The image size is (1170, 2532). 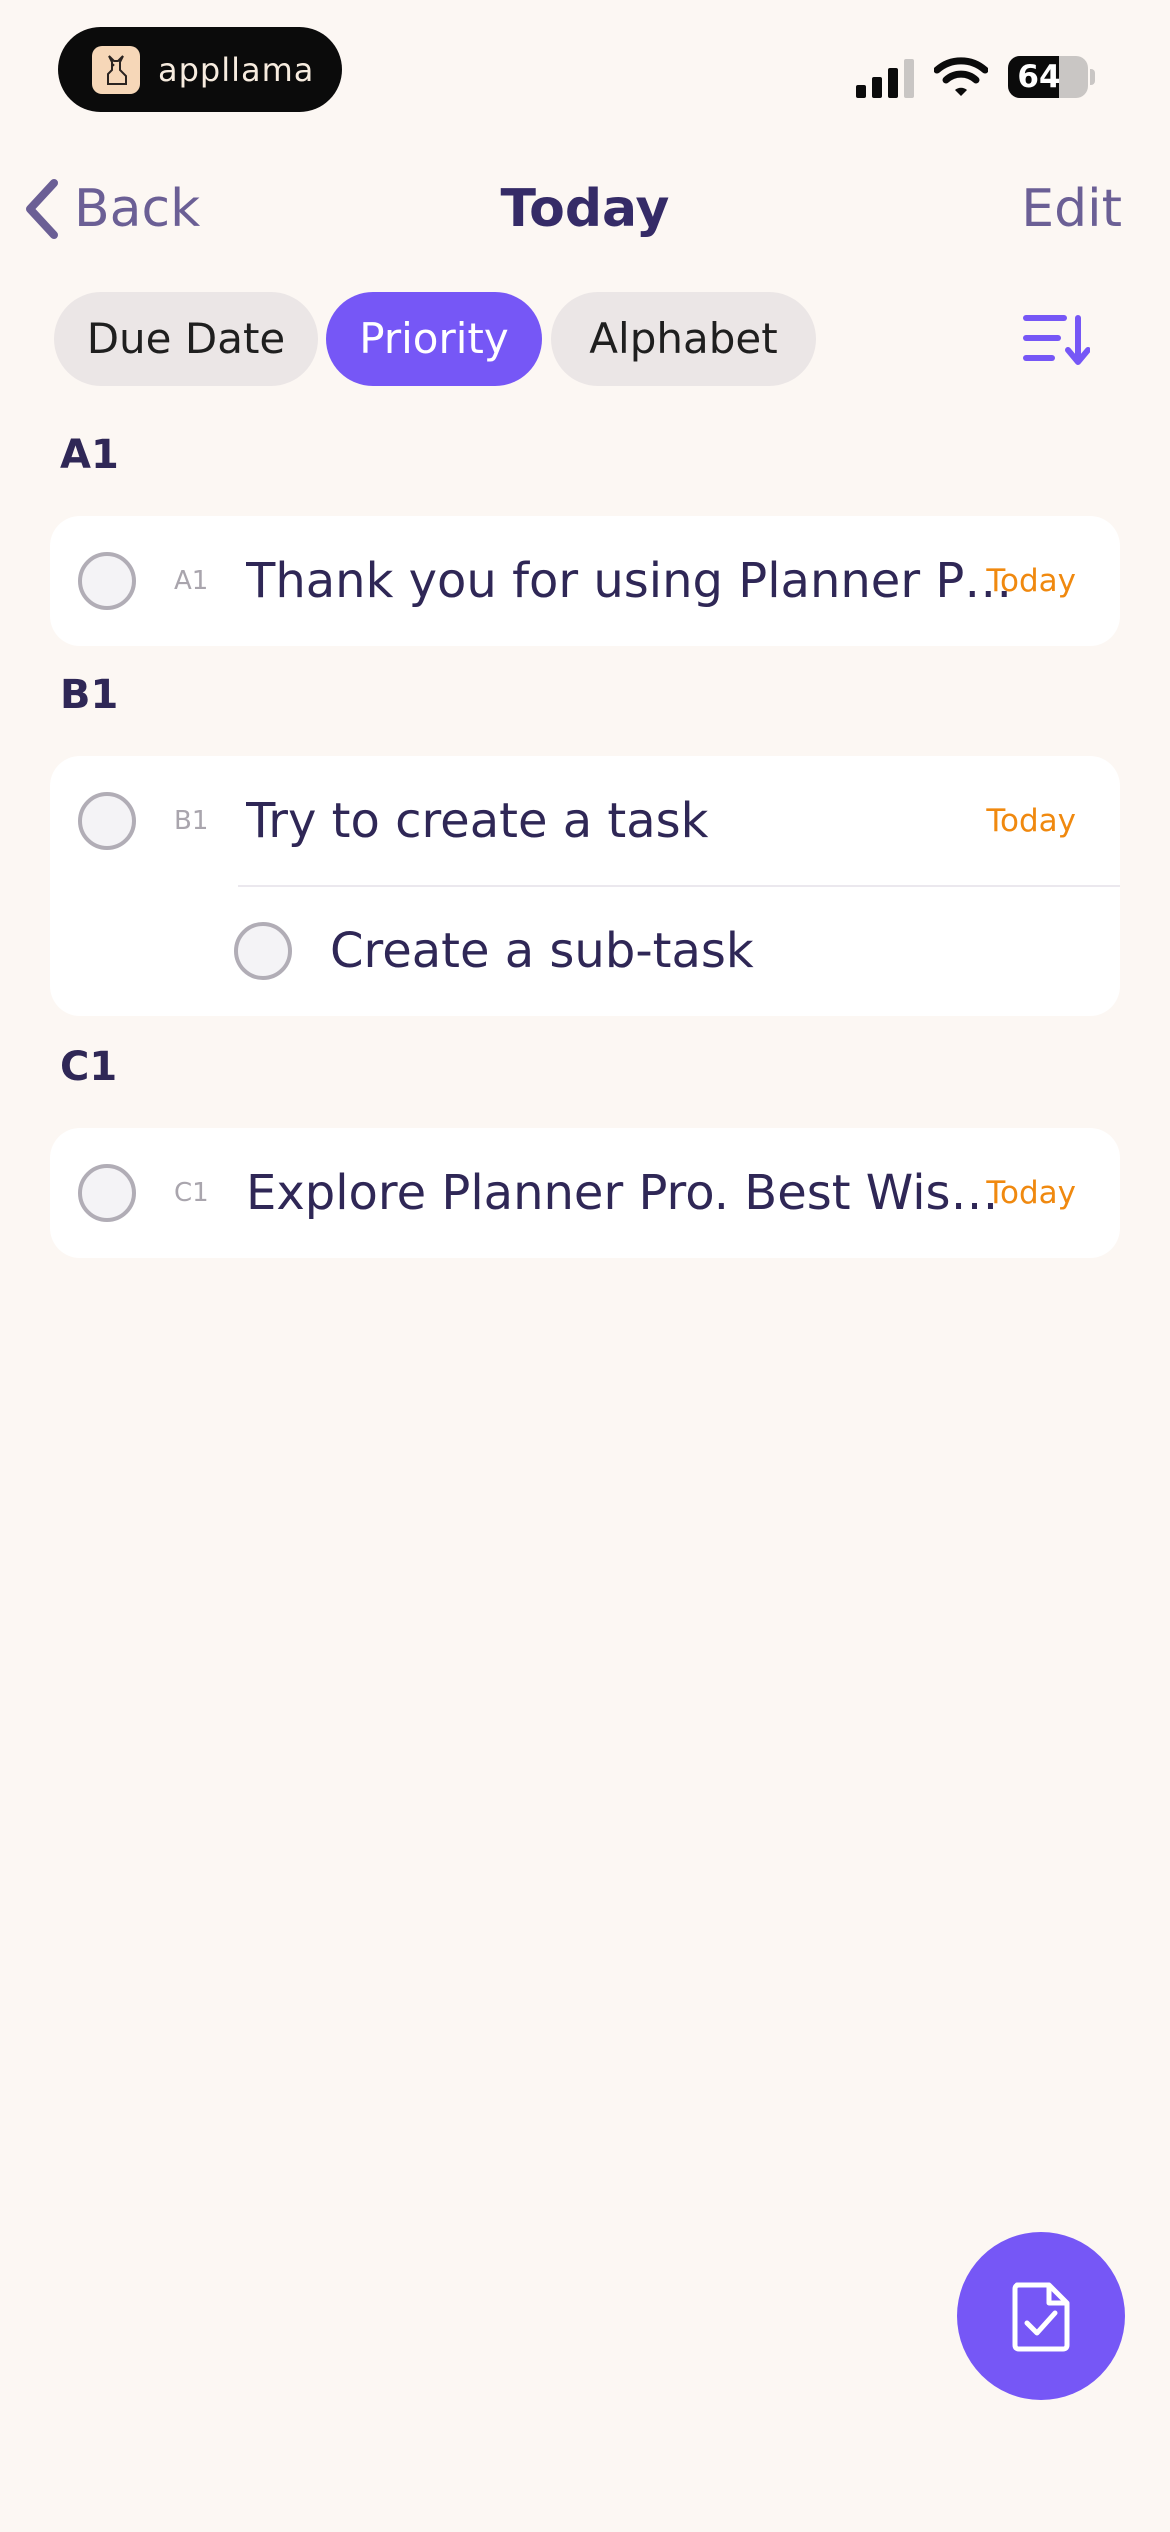 I want to click on sort-order-icon, so click(x=1056, y=339).